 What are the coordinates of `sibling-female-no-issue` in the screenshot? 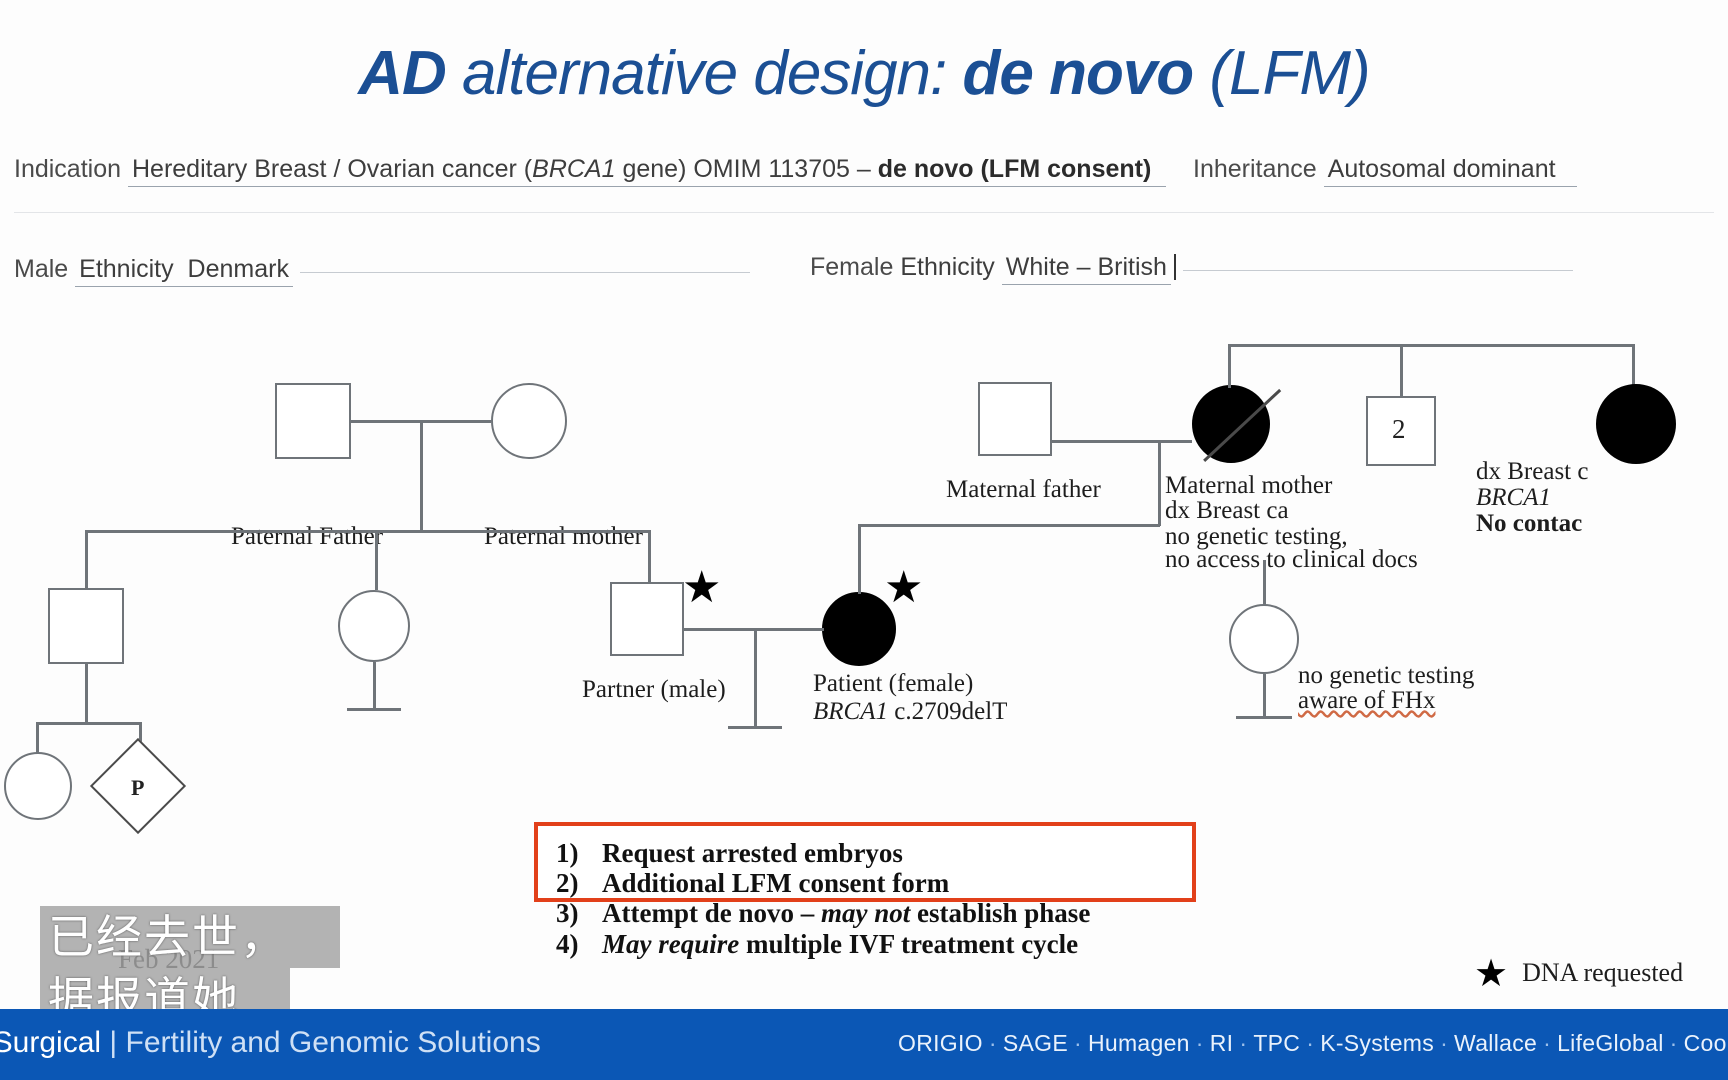 It's located at (374, 709).